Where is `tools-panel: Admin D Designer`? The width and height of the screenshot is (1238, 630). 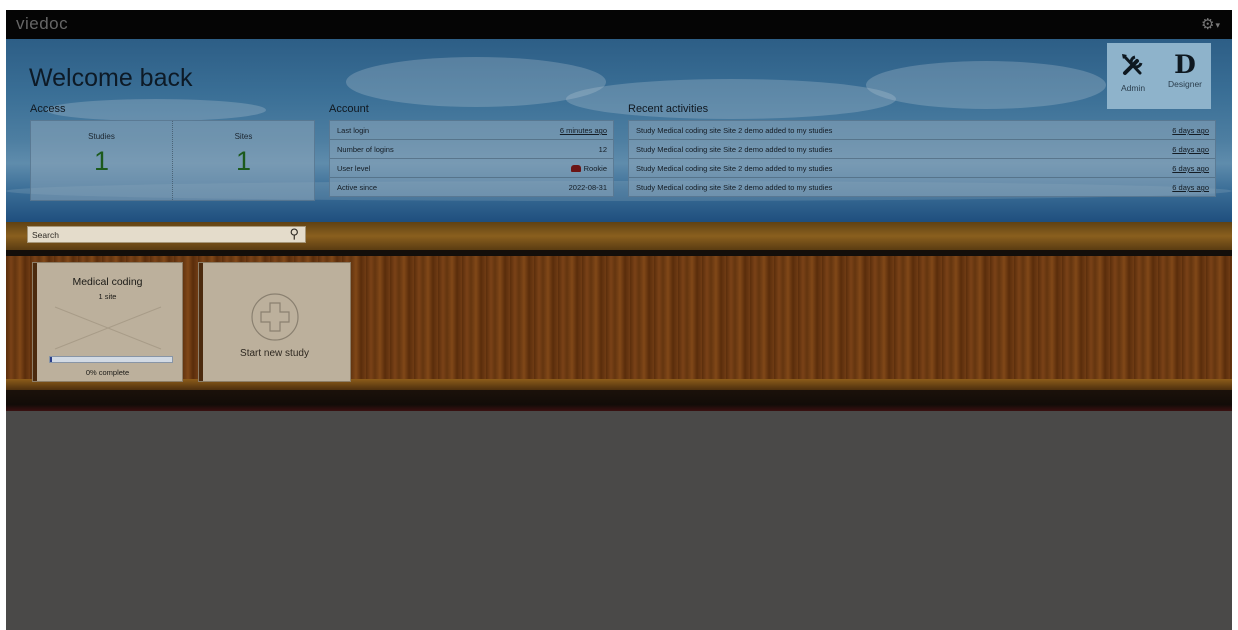
tools-panel: Admin D Designer is located at coordinates (1159, 76).